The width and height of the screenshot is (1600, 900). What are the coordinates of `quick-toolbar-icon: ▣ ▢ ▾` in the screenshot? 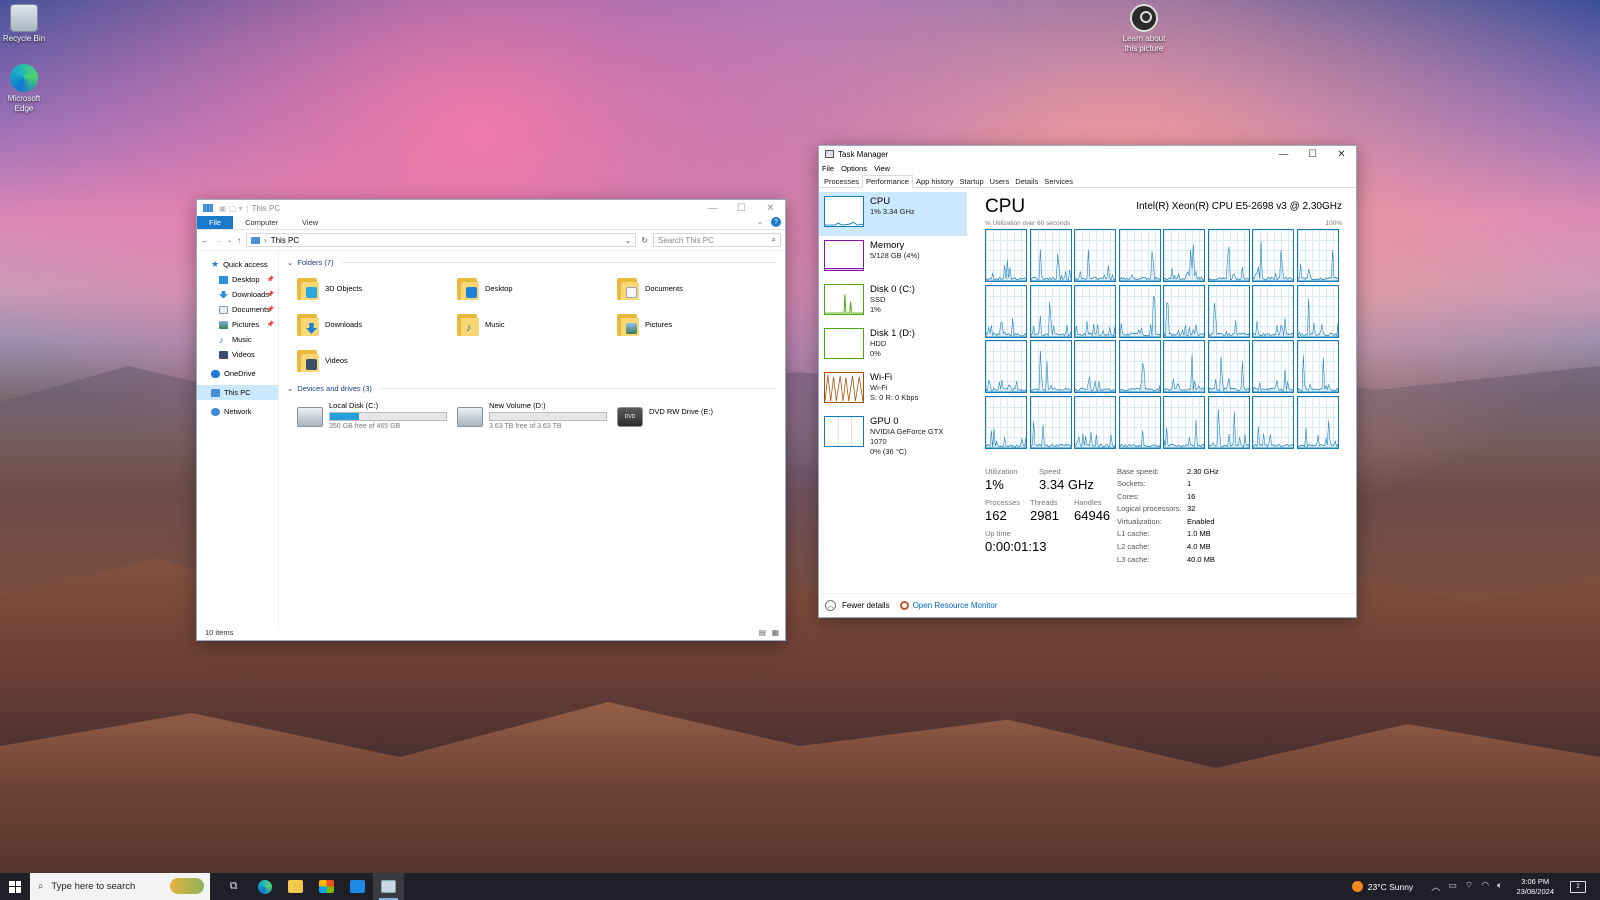 It's located at (231, 208).